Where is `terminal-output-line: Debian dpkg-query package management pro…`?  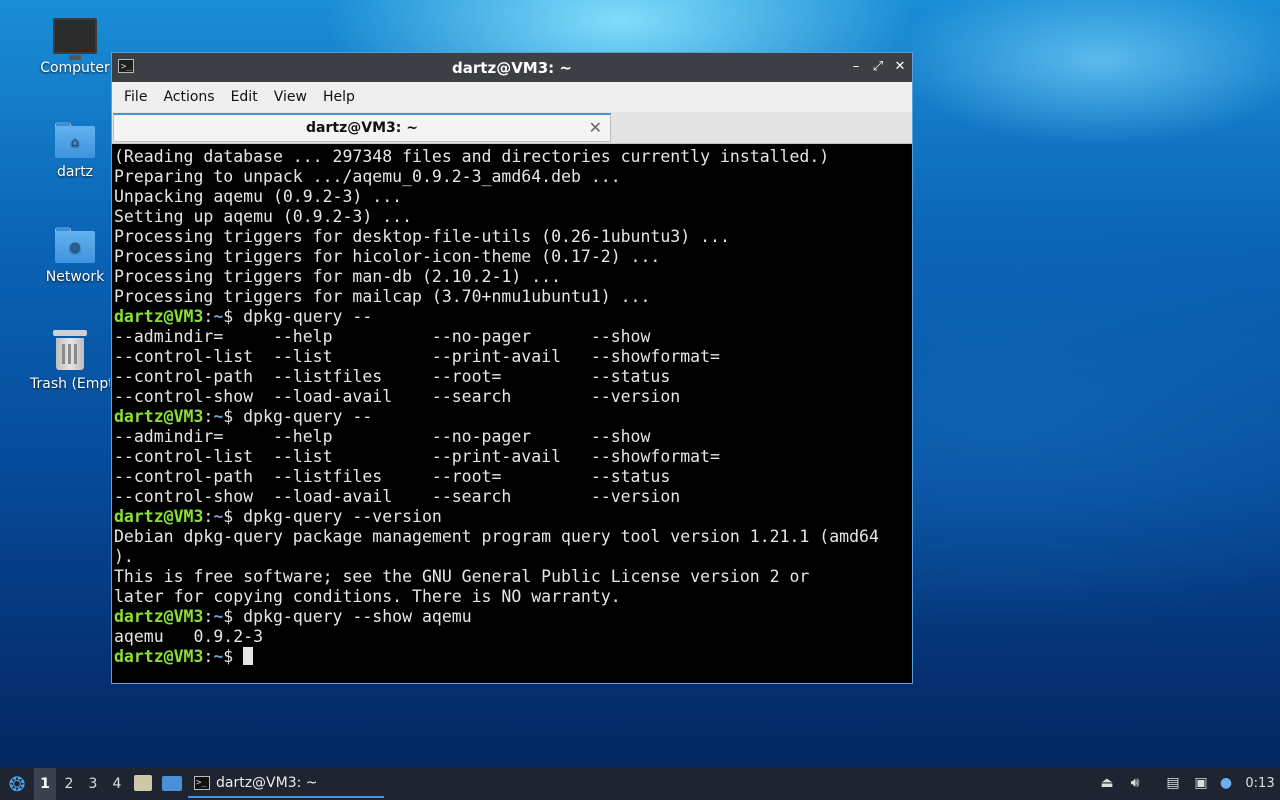
terminal-output-line: Debian dpkg-query package management pro… is located at coordinates (496, 536).